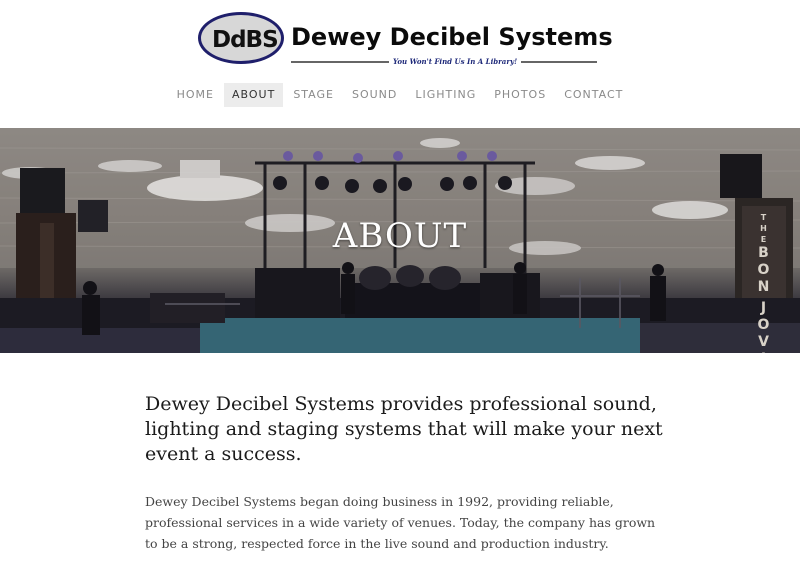  I want to click on logo-monogram: DdBS, so click(245, 40).